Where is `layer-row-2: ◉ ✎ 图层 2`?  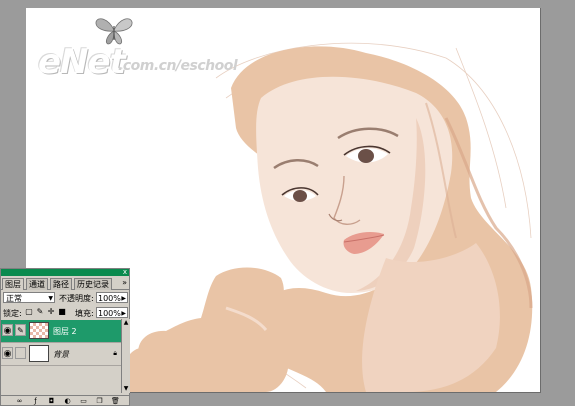 layer-row-2: ◉ ✎ 图层 2 is located at coordinates (61, 331).